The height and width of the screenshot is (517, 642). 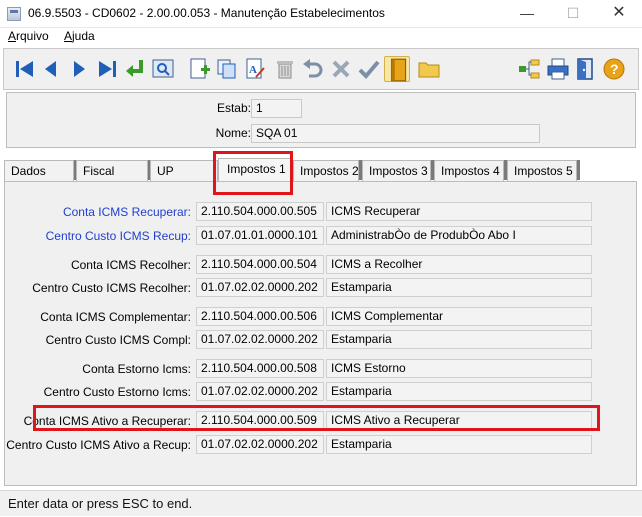 I want to click on next-record-icon, so click(x=79, y=69).